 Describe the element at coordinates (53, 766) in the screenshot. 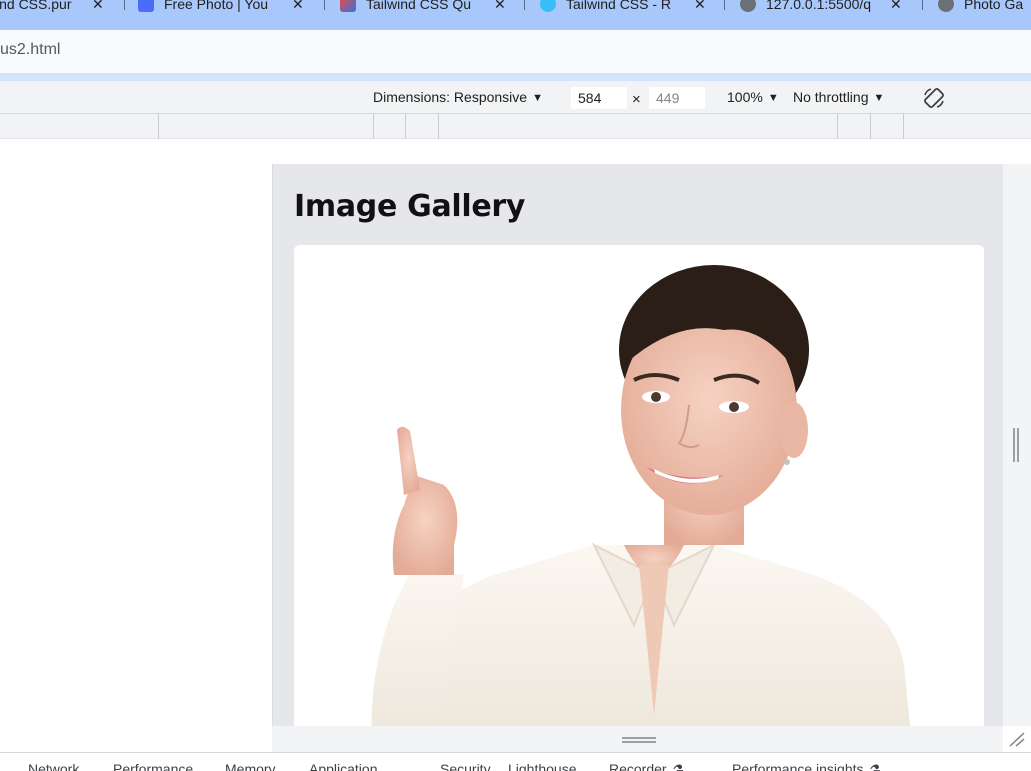

I see `tab-network: Network` at that location.